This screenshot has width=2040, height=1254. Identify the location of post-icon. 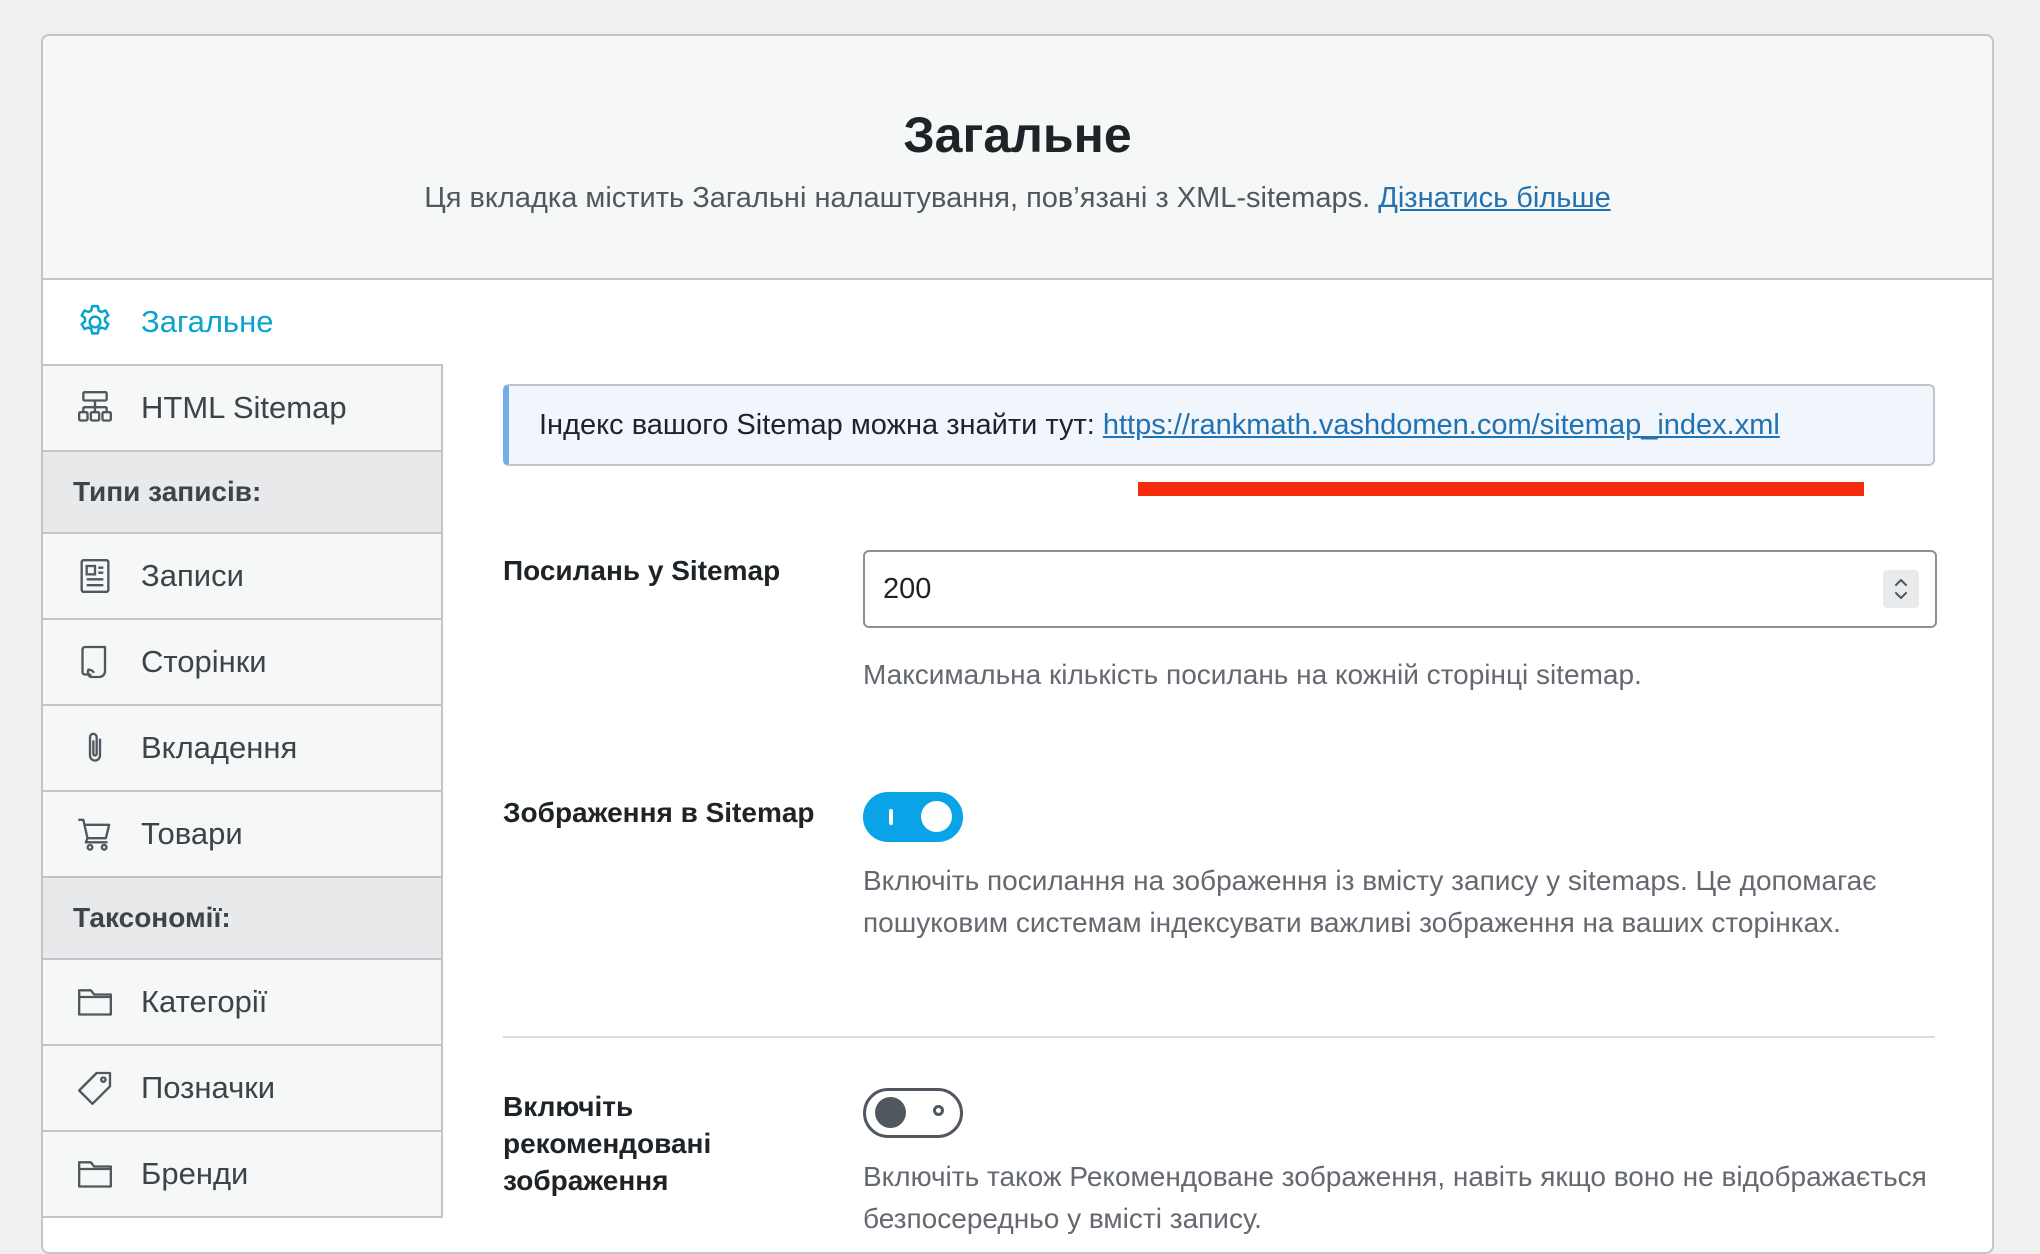
(95, 576).